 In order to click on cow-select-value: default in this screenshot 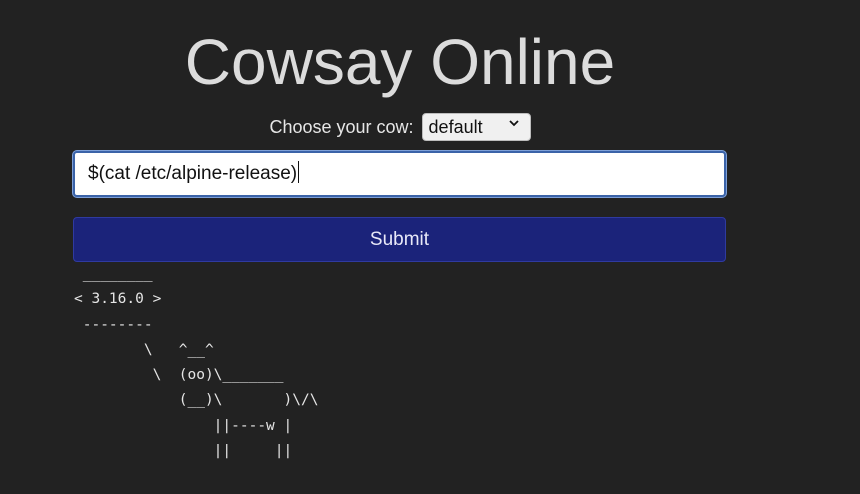, I will do `click(455, 126)`.